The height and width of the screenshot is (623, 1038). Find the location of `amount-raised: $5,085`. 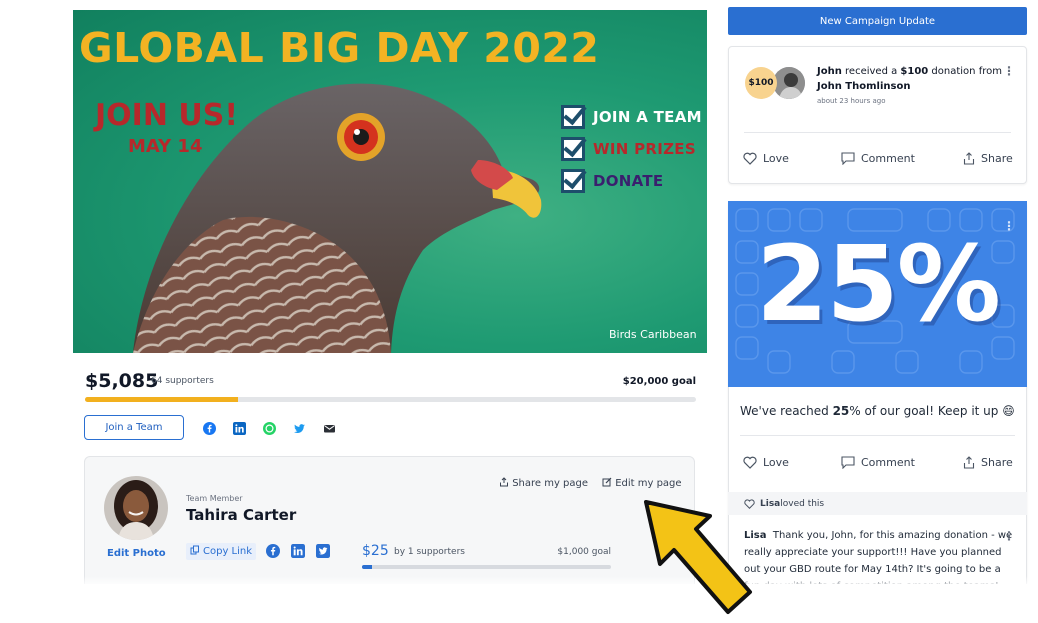

amount-raised: $5,085 is located at coordinates (122, 381).